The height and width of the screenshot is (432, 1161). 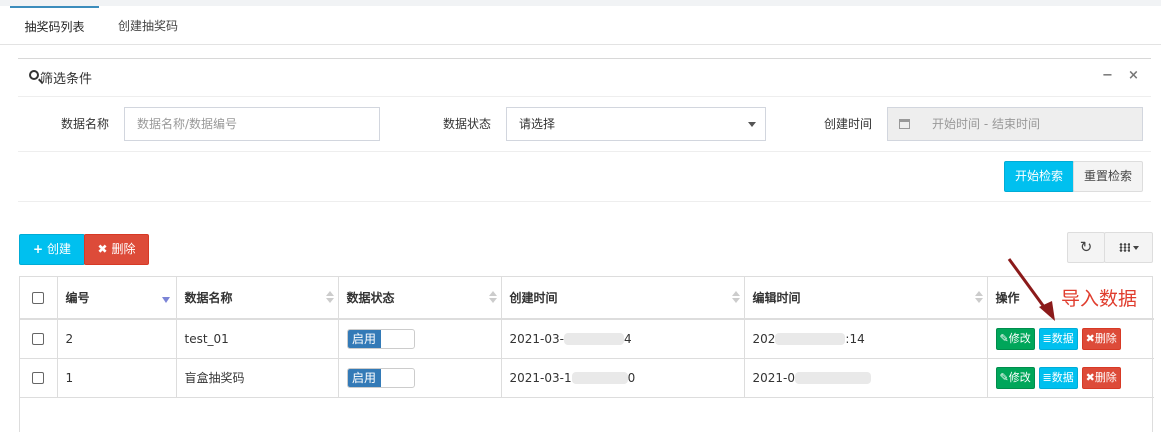 I want to click on columns-button, so click(x=1128, y=247).